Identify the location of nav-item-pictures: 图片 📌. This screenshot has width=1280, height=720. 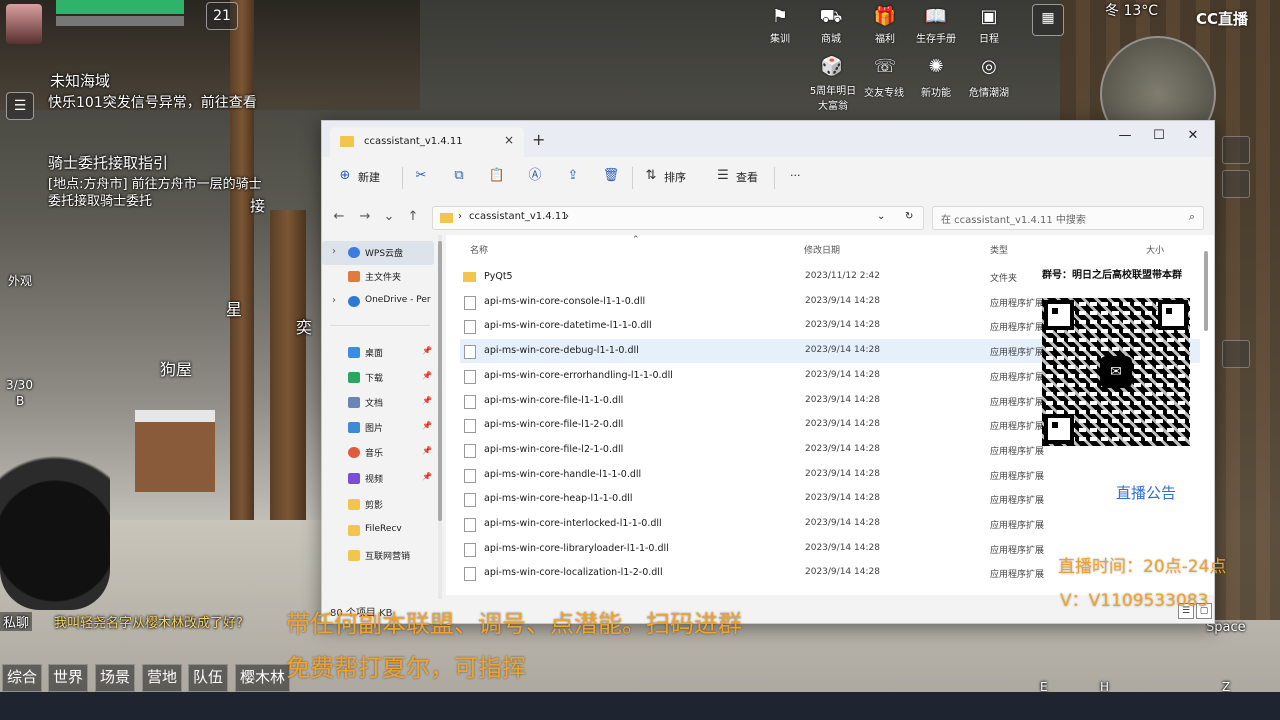
(378, 428).